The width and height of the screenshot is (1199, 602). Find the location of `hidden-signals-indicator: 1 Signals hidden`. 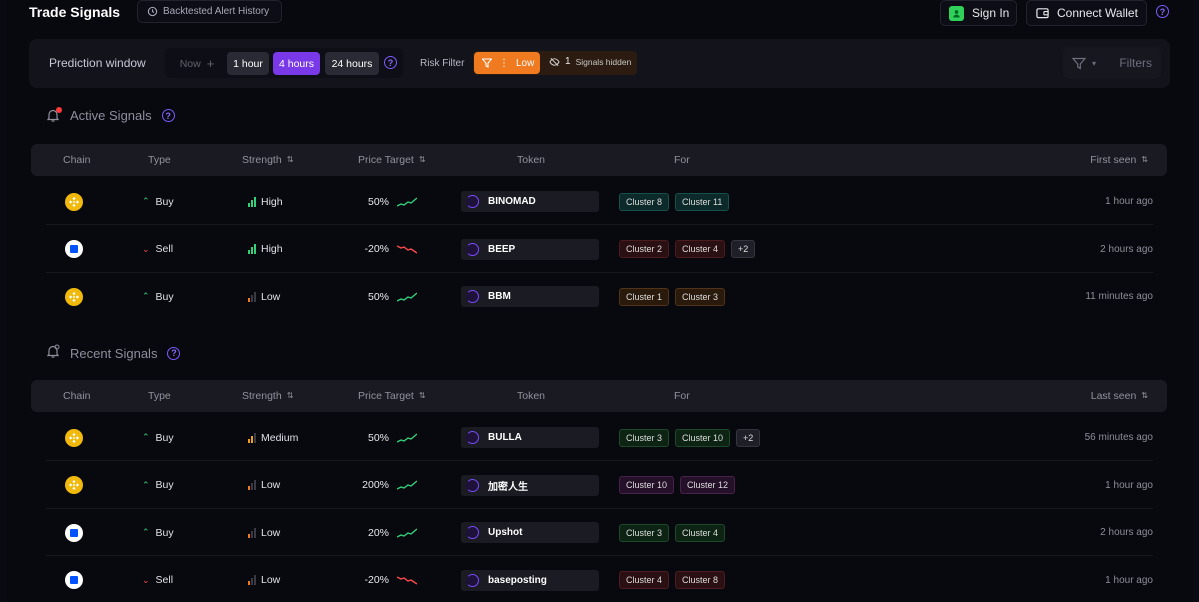

hidden-signals-indicator: 1 Signals hidden is located at coordinates (590, 61).